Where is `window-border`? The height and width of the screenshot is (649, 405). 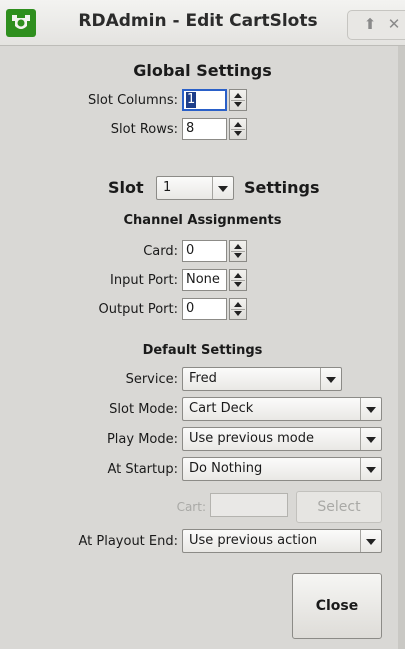
window-border is located at coordinates (401, 347).